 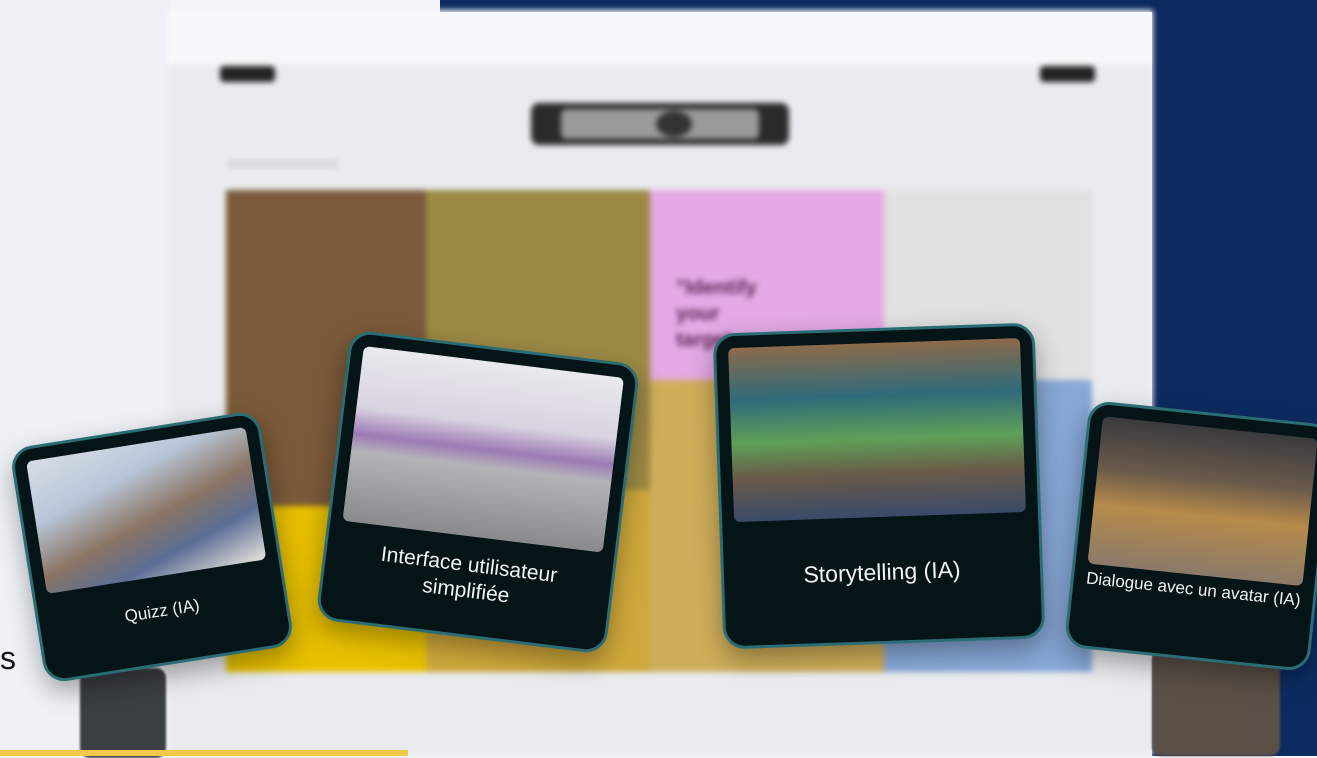 What do you see at coordinates (1202, 501) in the screenshot?
I see `card-dialogue-avatar-image` at bounding box center [1202, 501].